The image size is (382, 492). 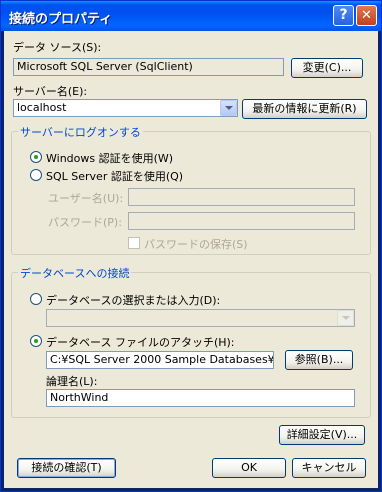 What do you see at coordinates (200, 398) in the screenshot?
I see `logical-name-field: NorthWind` at bounding box center [200, 398].